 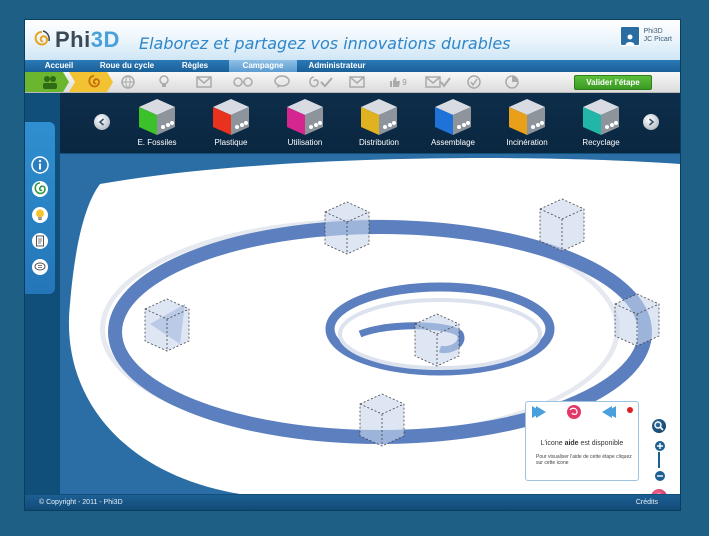 I want to click on logo: Phi3D, so click(x=75, y=40).